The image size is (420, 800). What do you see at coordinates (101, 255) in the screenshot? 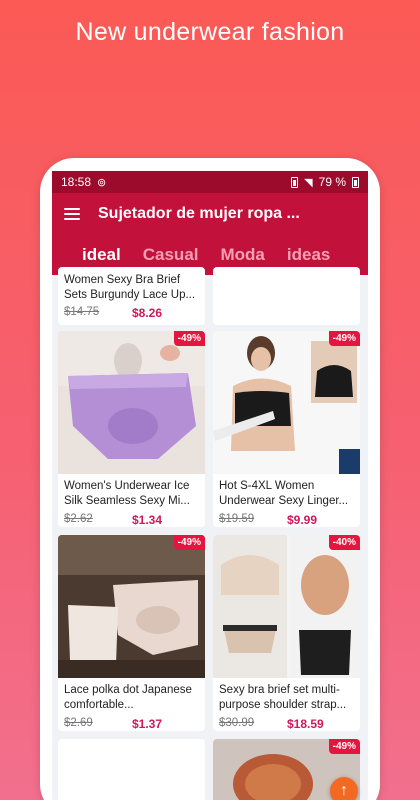
I see `tab-ideal: ideal` at bounding box center [101, 255].